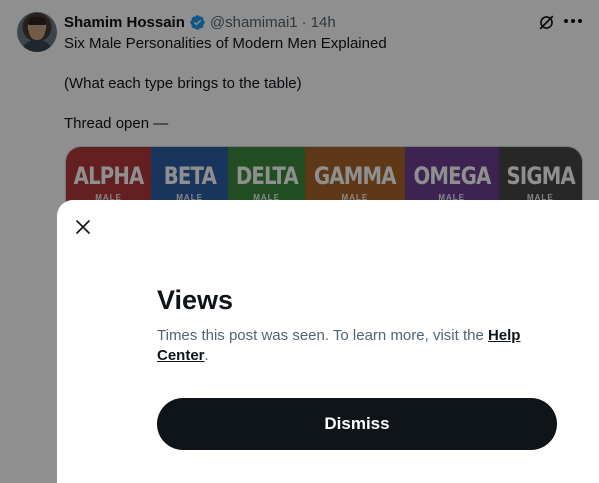  Describe the element at coordinates (195, 300) in the screenshot. I see `modal-title: Views` at that location.